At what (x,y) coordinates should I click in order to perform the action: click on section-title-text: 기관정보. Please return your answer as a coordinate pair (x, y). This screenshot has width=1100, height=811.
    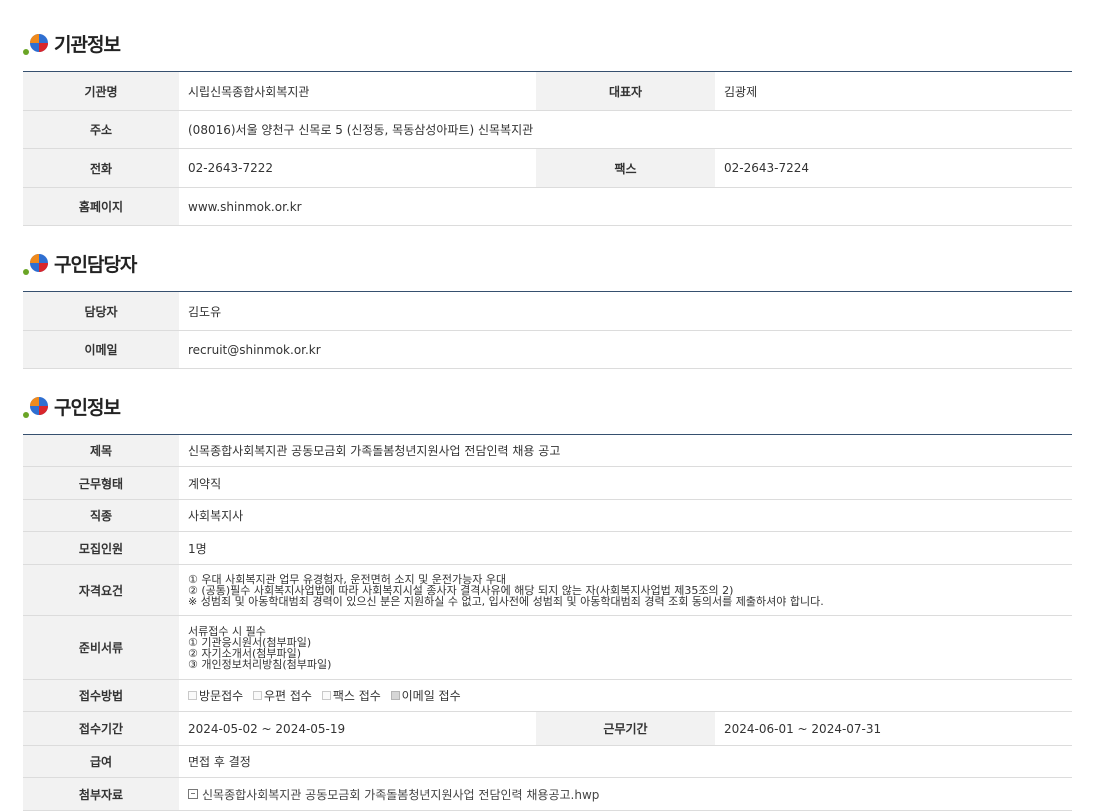
    Looking at the image, I should click on (87, 44).